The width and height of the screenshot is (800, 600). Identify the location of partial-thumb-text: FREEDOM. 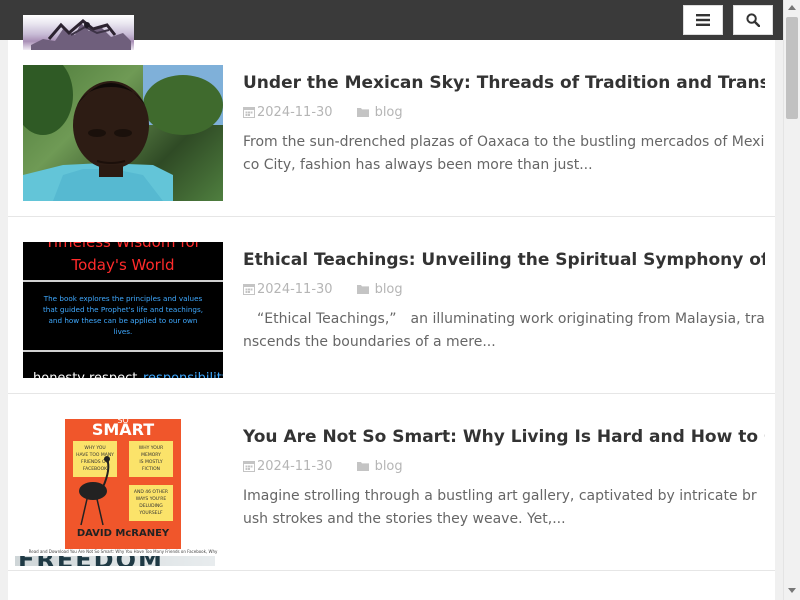
(91, 561).